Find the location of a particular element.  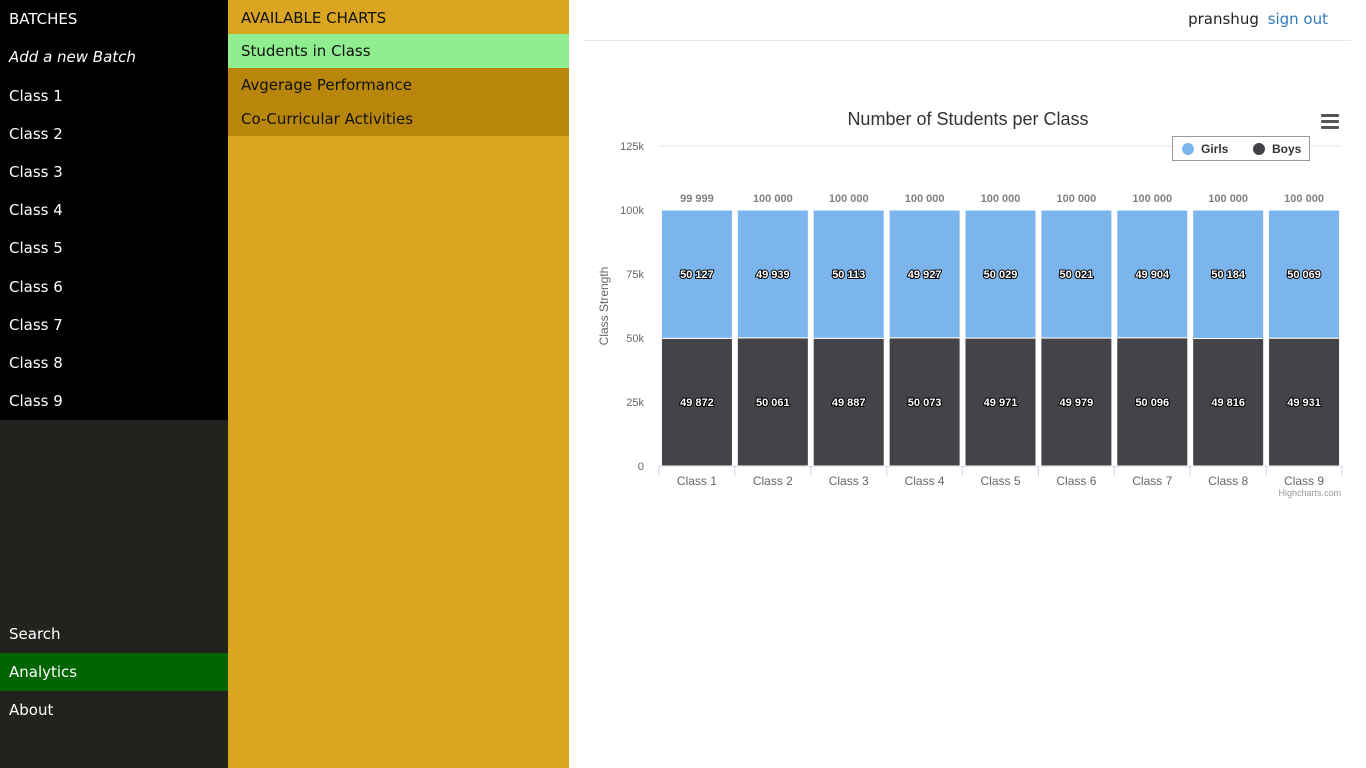

chart-option-0: Students in Class is located at coordinates (398, 51).